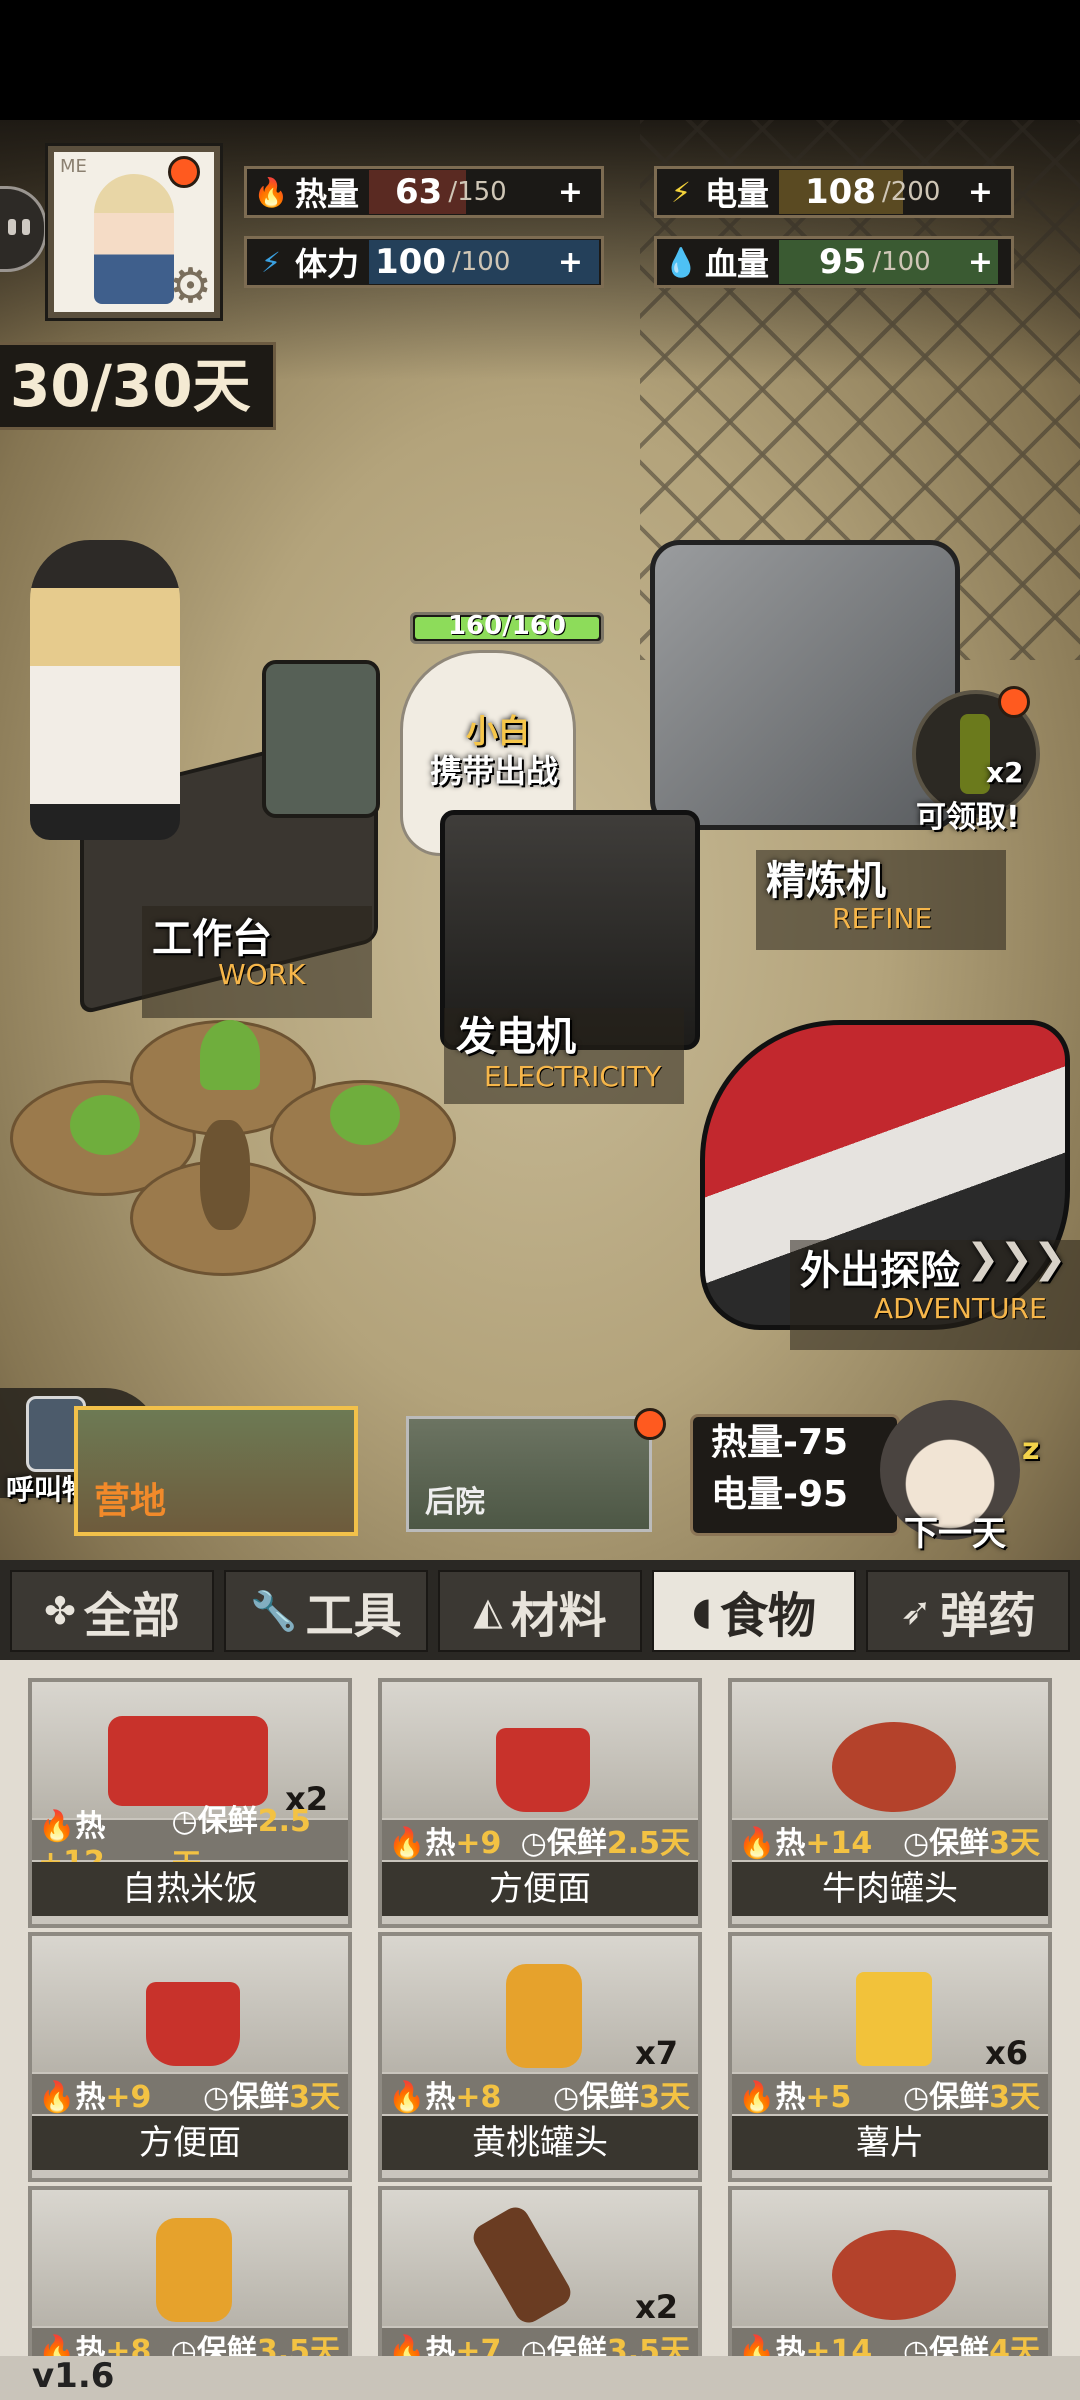 The image size is (1080, 2400). I want to click on avatar-notification-dot, so click(184, 172).